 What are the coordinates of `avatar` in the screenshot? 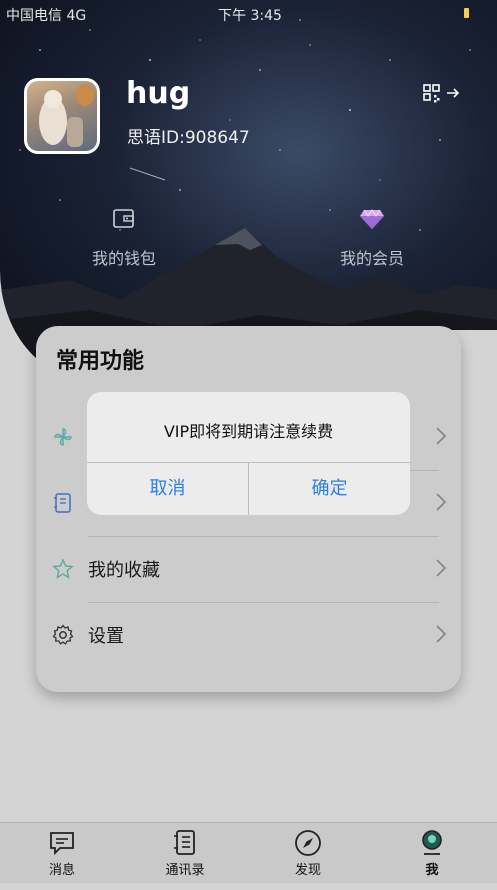 It's located at (62, 116).